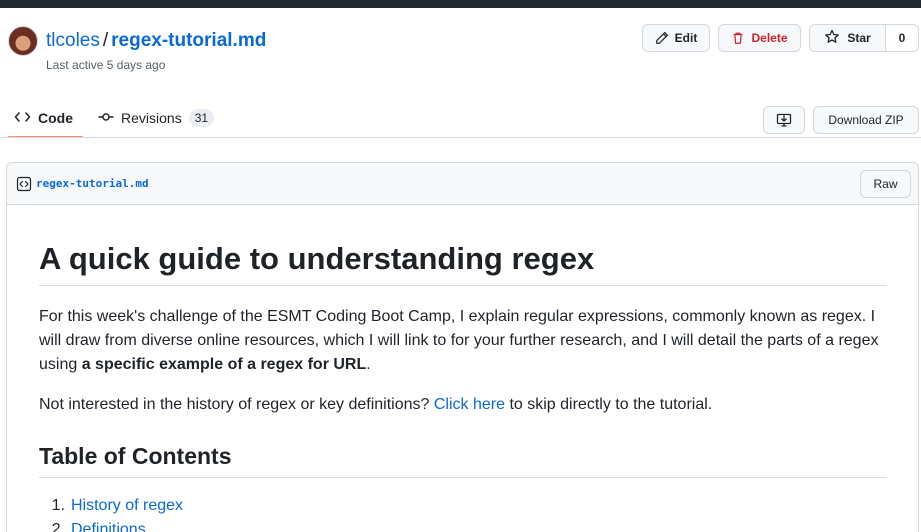  I want to click on intro-end: ., so click(368, 364).